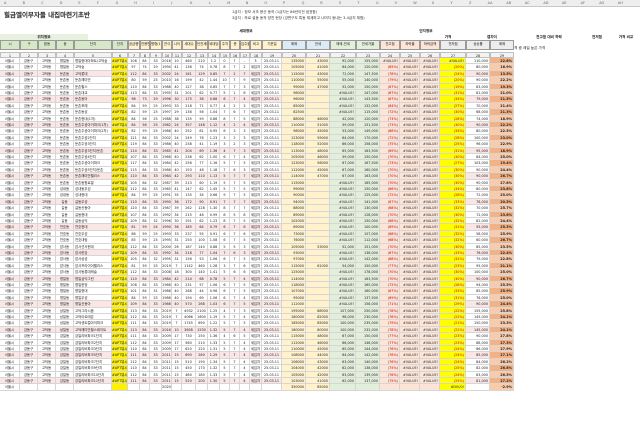 Image resolution: width=640 pixels, height=431 pixels. Describe the element at coordinates (390, 45) in the screenshot. I see `header-cell: 전고점` at that location.